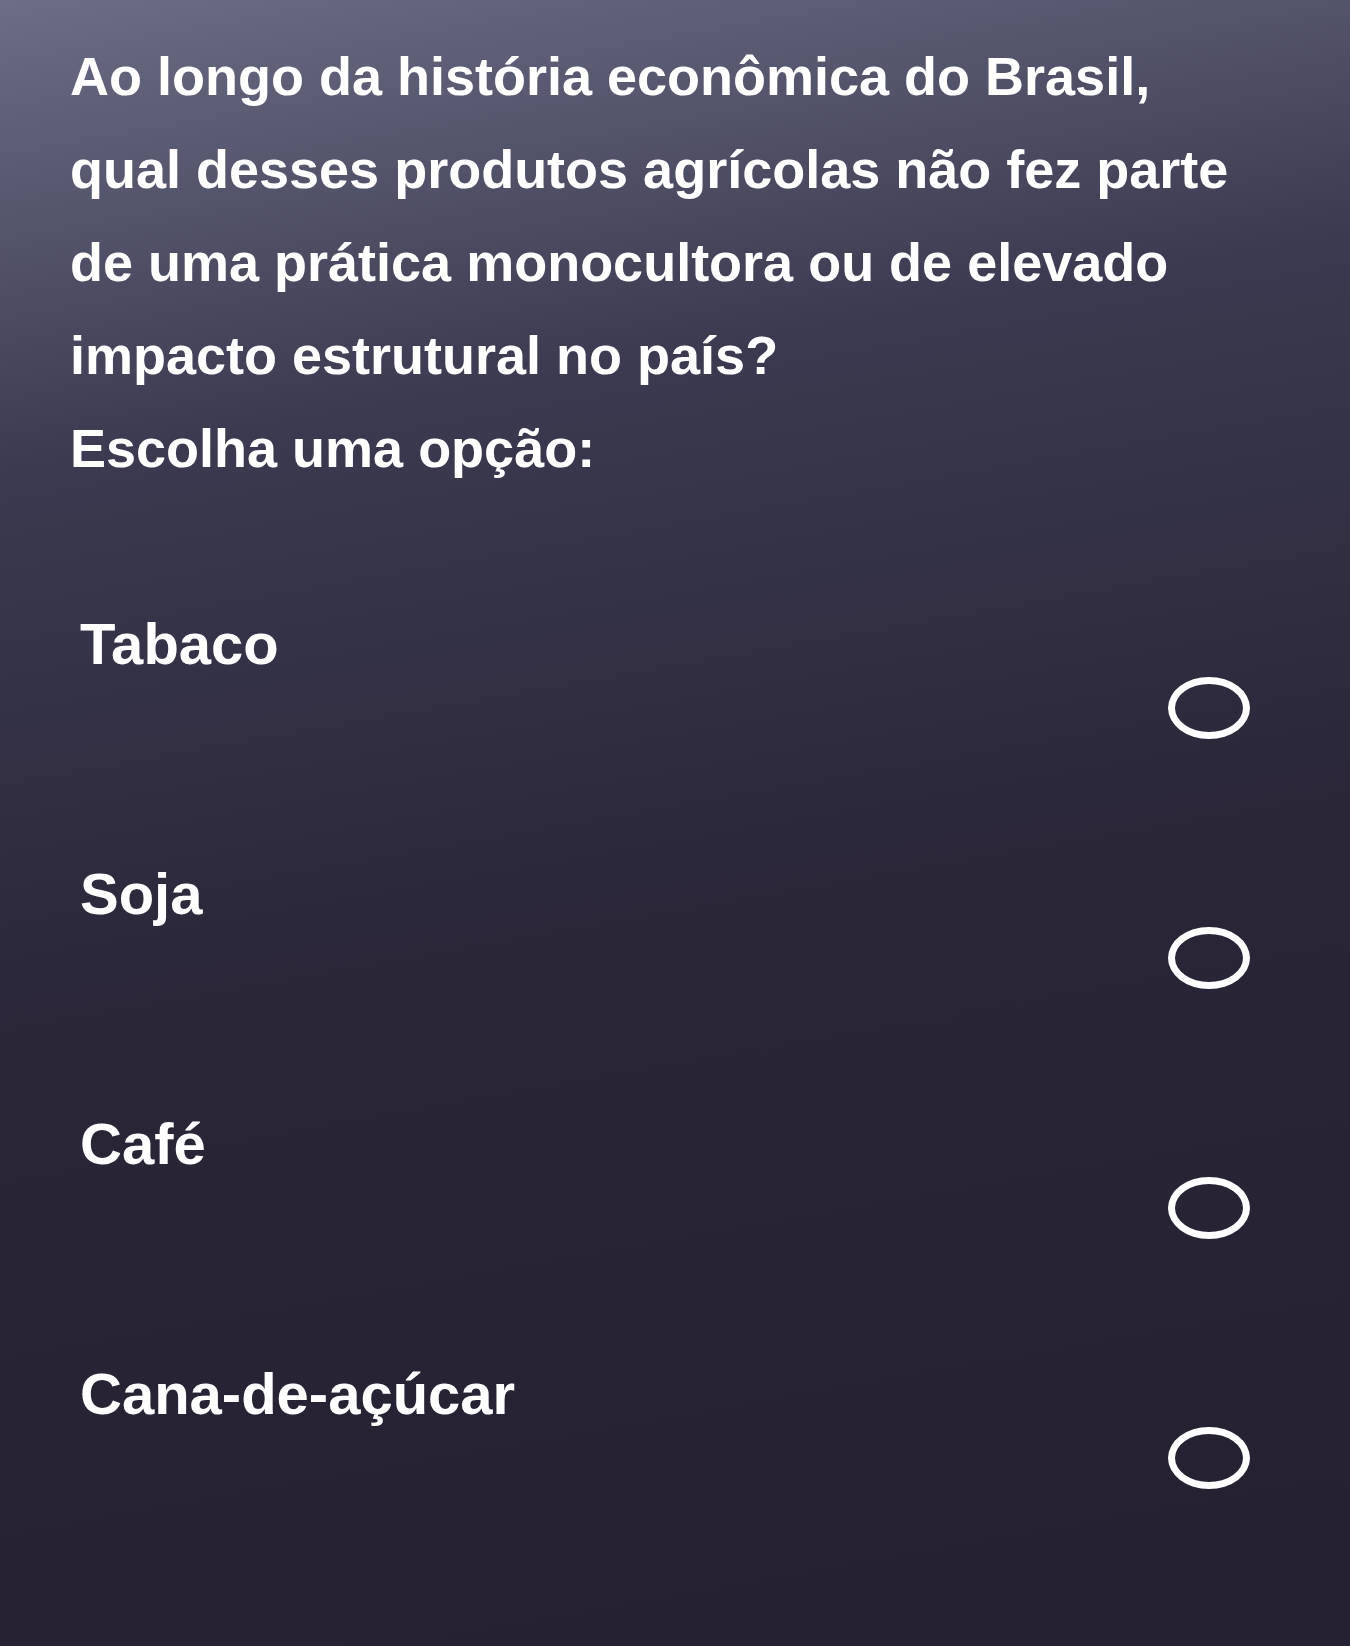 This screenshot has width=1350, height=1646. I want to click on option-label: Tabaco, so click(179, 643).